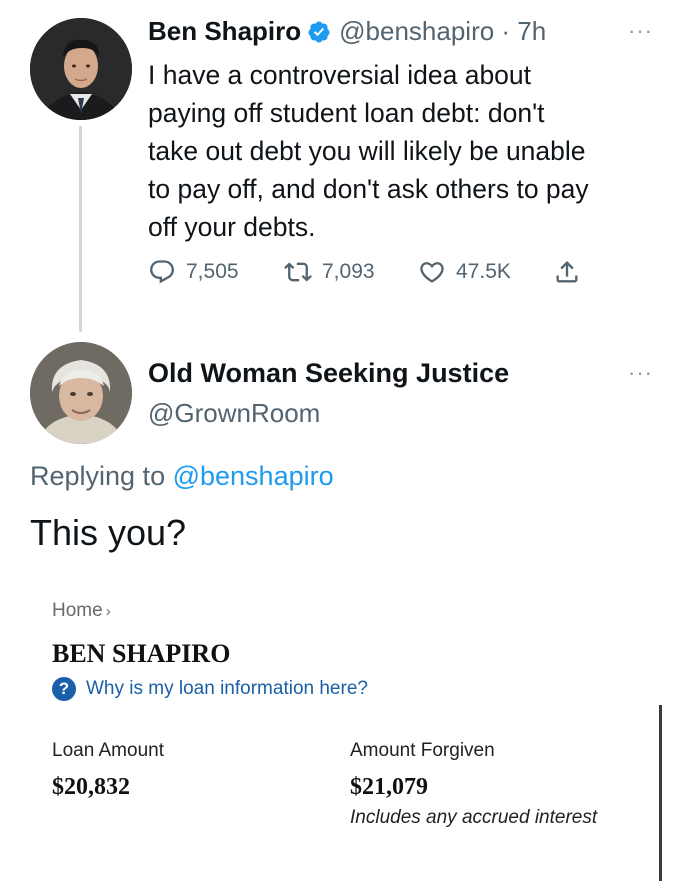 This screenshot has height=881, width=700. Describe the element at coordinates (91, 787) in the screenshot. I see `loan-amount-value: $20,832` at that location.